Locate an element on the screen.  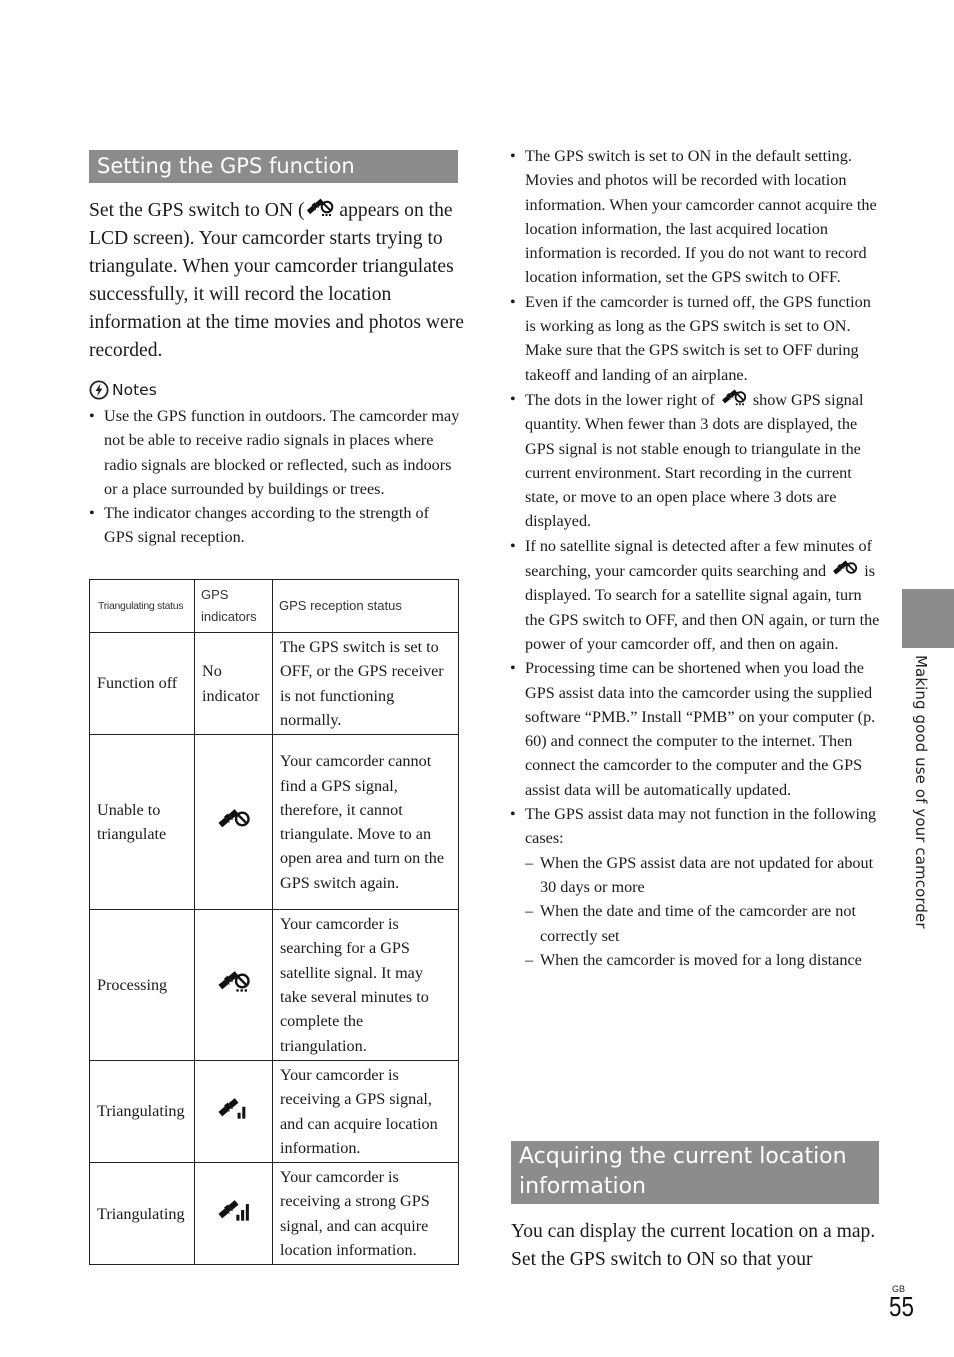
cell-indicator: No indicator is located at coordinates (233, 683).